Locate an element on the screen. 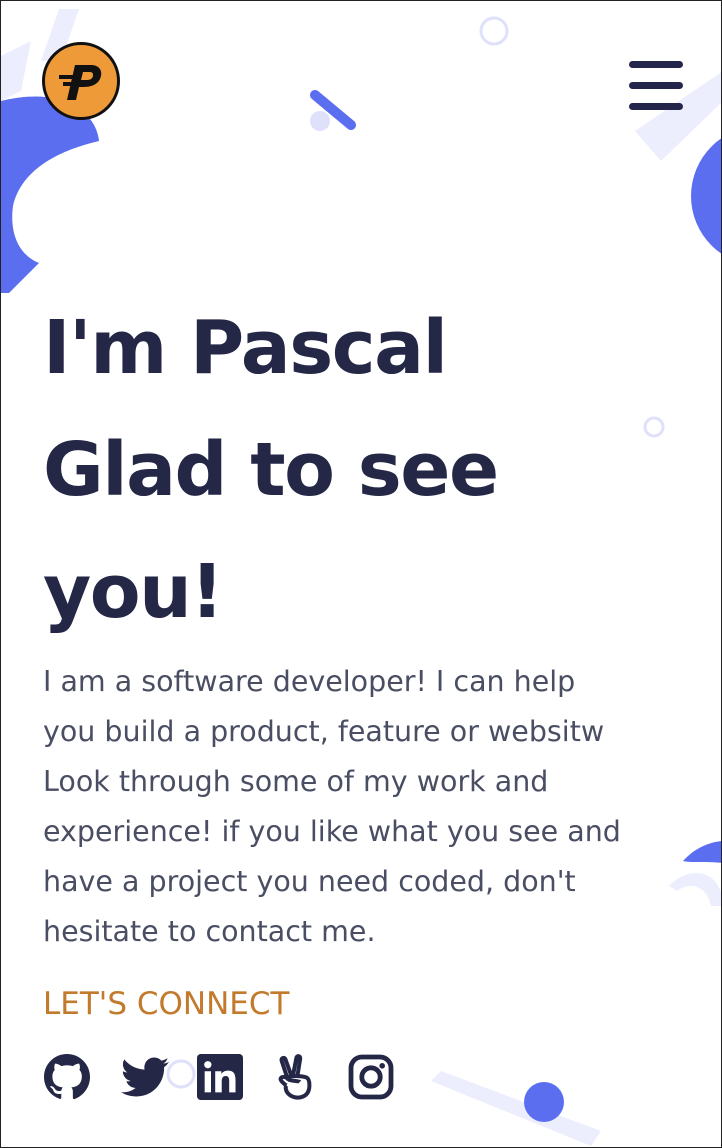  logo is located at coordinates (81, 81).